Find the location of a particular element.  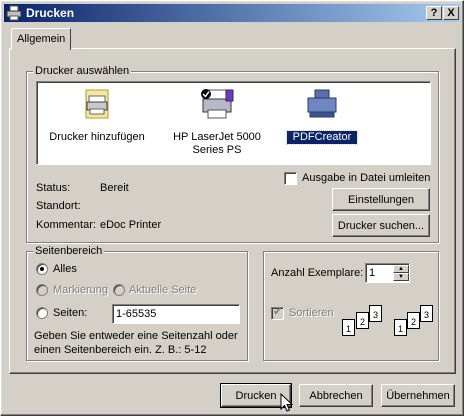

printer-label: Drucker hinzufügen is located at coordinates (97, 137).